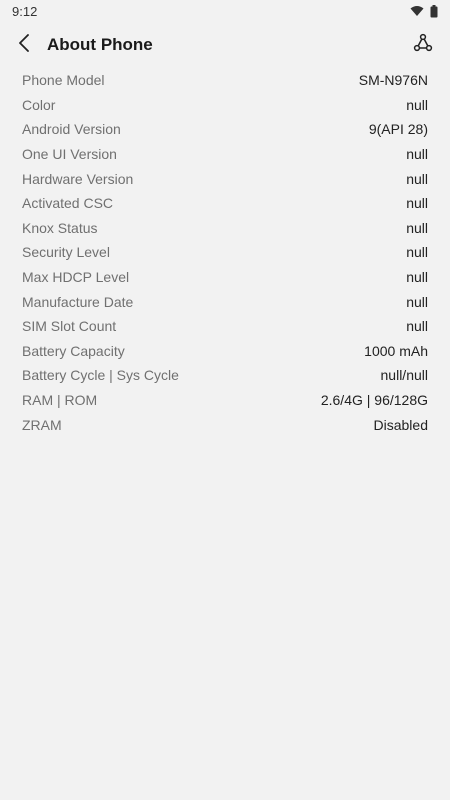 Image resolution: width=450 pixels, height=800 pixels. Describe the element at coordinates (434, 11) in the screenshot. I see `battery-icon` at that location.